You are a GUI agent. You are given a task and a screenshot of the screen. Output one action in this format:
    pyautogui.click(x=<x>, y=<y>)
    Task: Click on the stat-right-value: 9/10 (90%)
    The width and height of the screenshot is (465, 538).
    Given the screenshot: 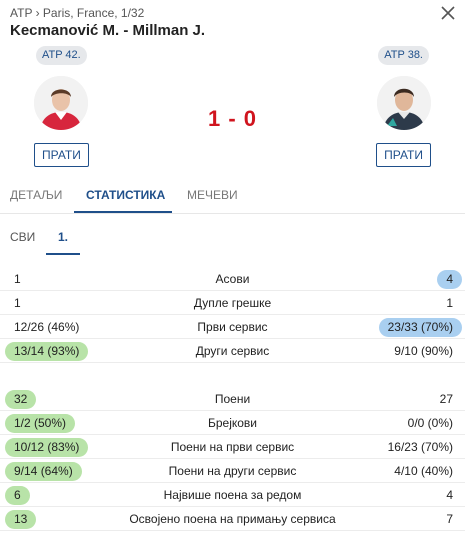 What is the action you would take?
    pyautogui.click(x=423, y=351)
    